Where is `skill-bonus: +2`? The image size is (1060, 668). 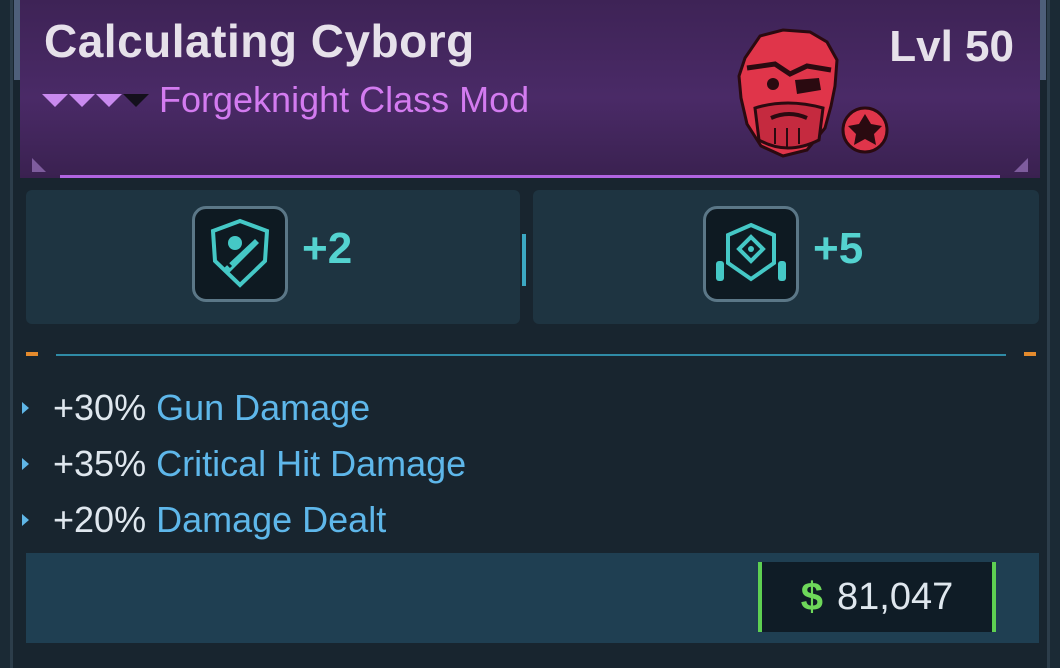 skill-bonus: +2 is located at coordinates (327, 248).